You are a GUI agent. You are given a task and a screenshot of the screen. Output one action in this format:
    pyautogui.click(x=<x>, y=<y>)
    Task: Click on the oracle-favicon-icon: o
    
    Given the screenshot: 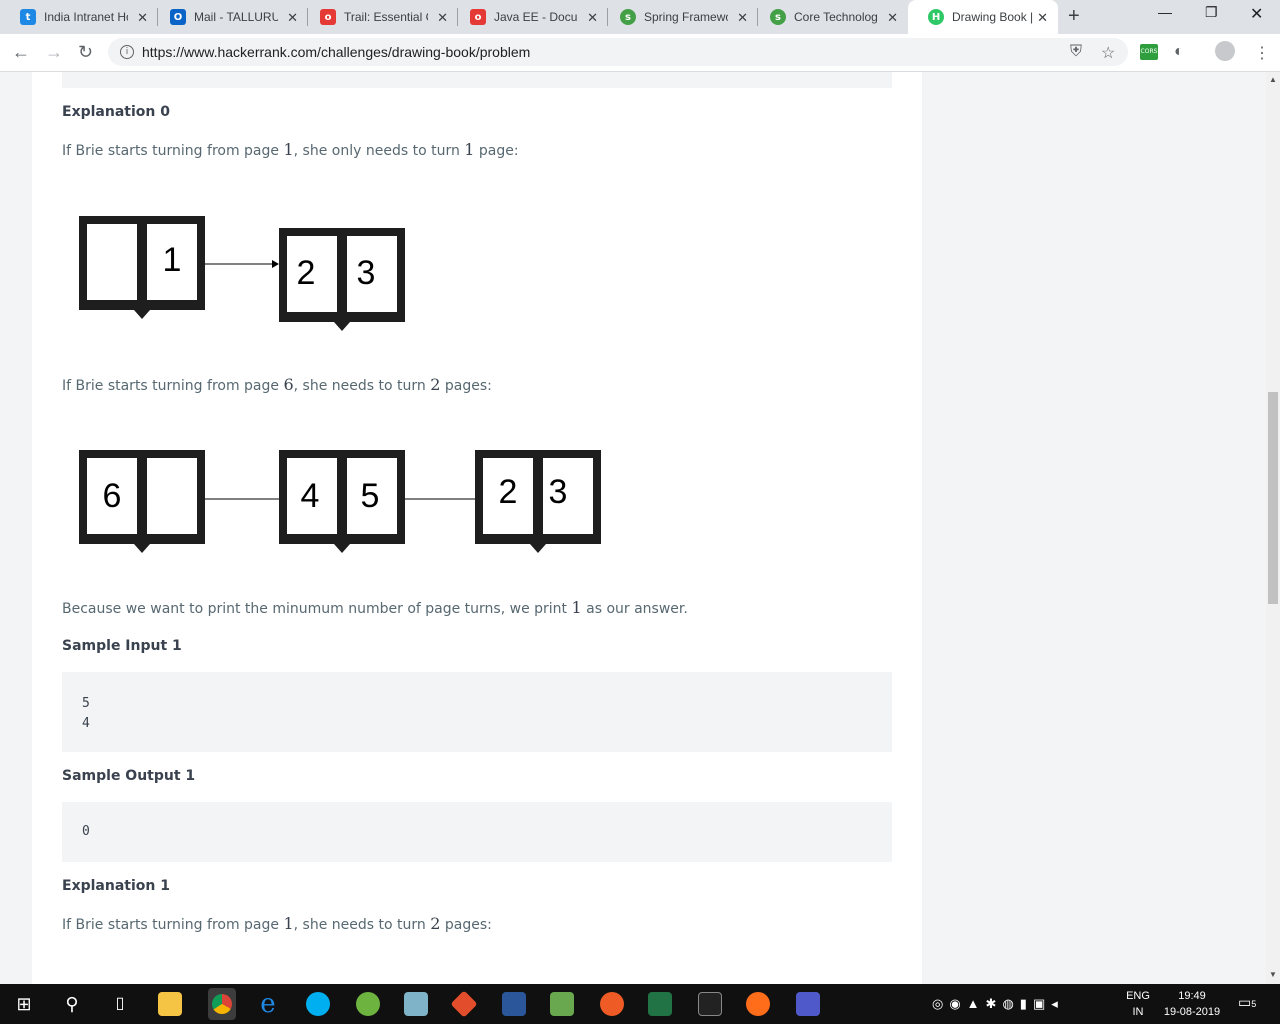 What is the action you would take?
    pyautogui.click(x=328, y=17)
    